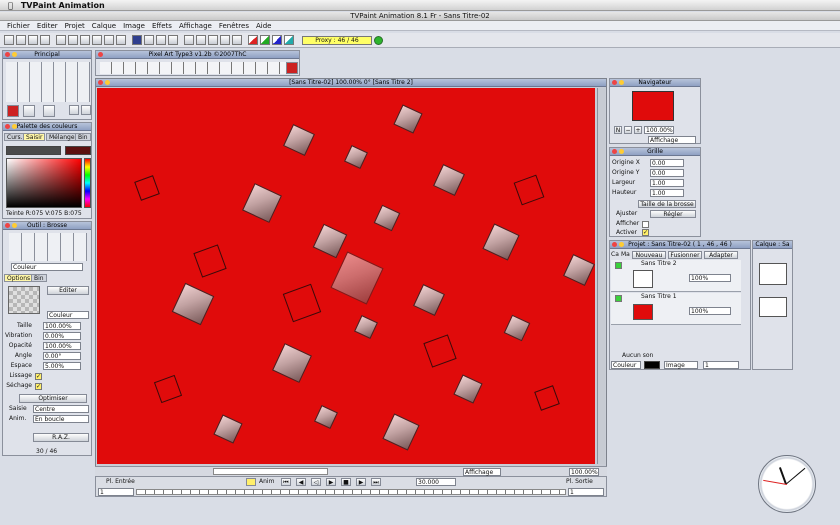 The width and height of the screenshot is (840, 525). I want to click on green-flag-icon, so click(265, 40).